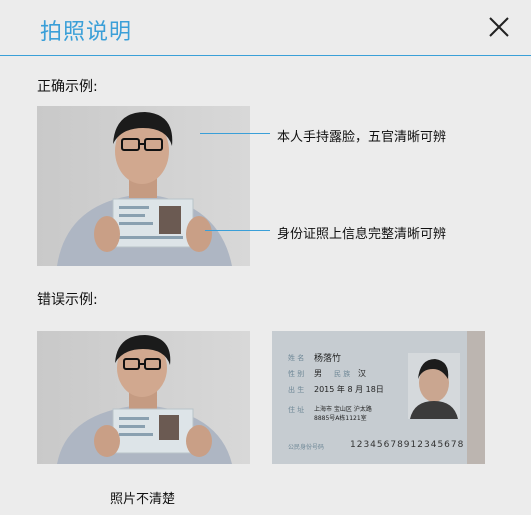 Image resolution: width=531 pixels, height=515 pixels. Describe the element at coordinates (340, 418) in the screenshot. I see `id-address-line2: 8885号A栋1121室` at that location.